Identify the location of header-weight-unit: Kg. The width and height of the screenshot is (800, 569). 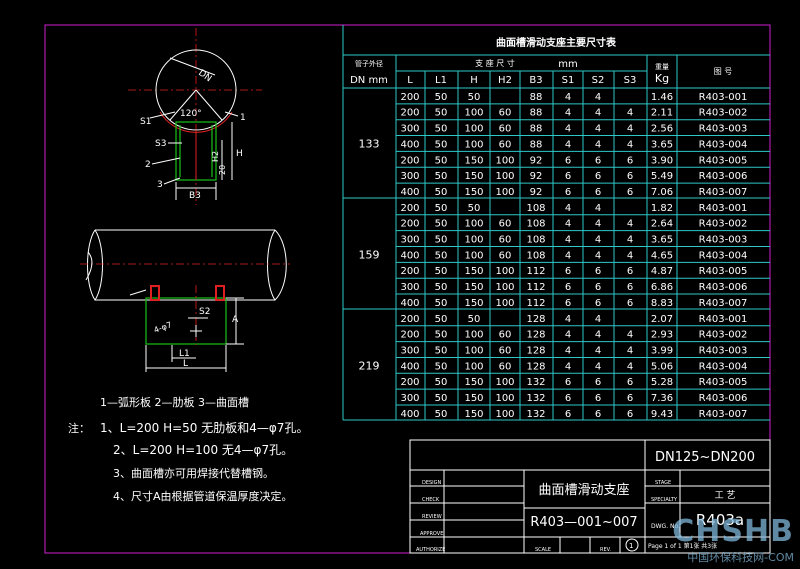
(662, 78).